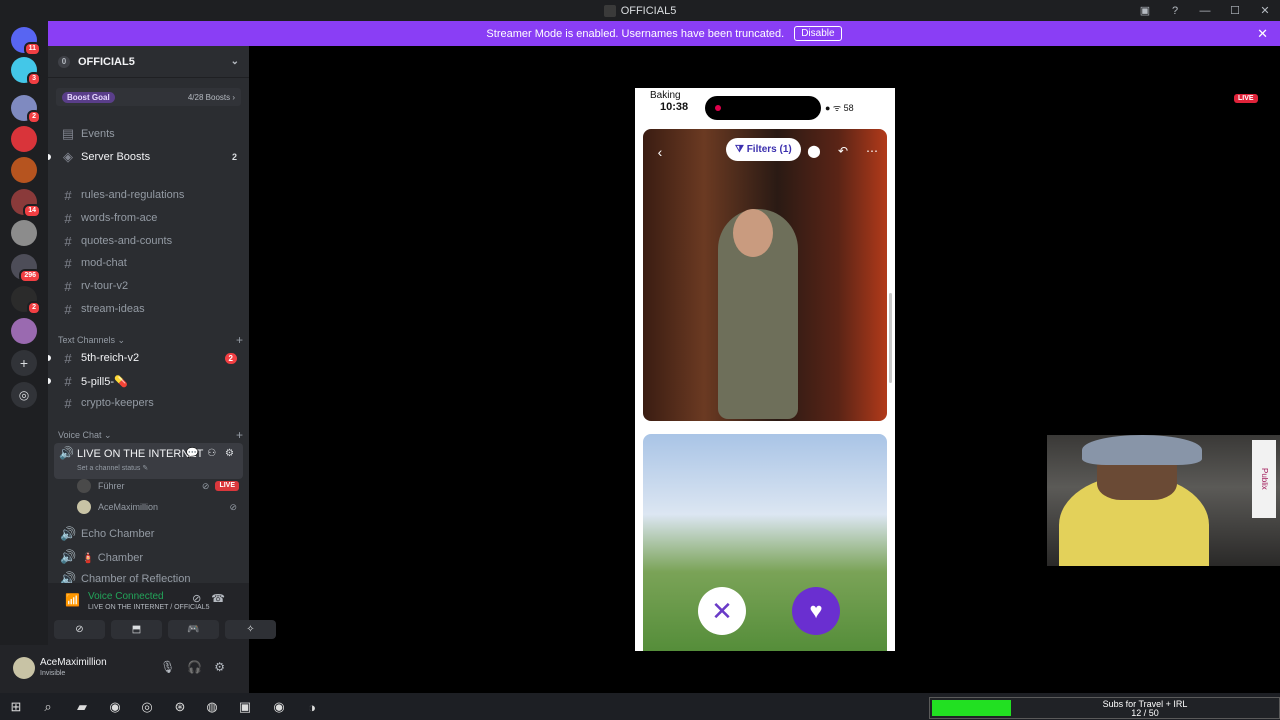 The height and width of the screenshot is (720, 1280). I want to click on profile-photo-card-2: ✕ ♥, so click(765, 542).